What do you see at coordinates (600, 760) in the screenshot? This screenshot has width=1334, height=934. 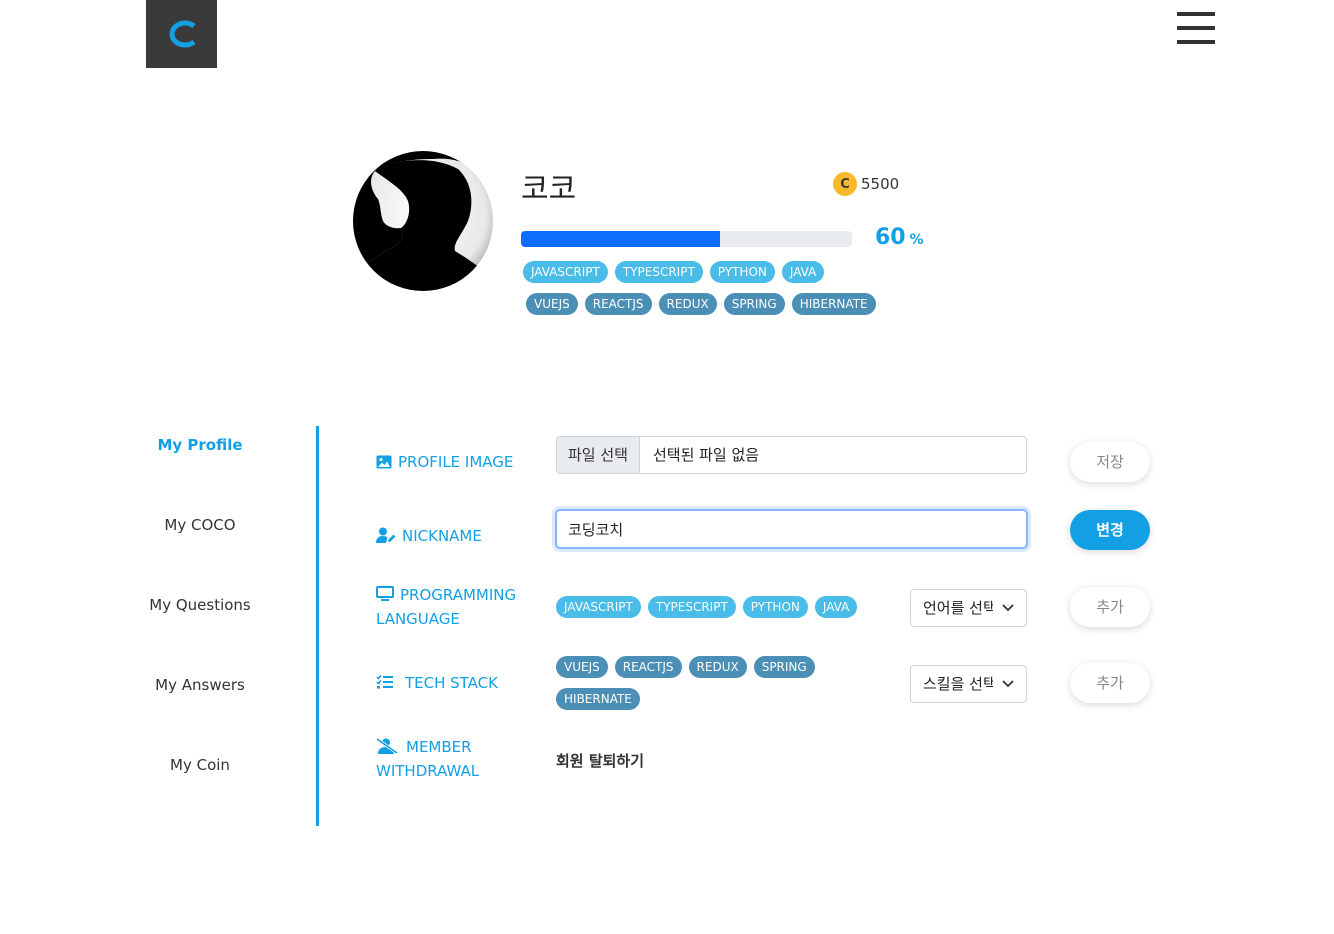 I see `withdraw-link: 회원 탈퇴하기` at bounding box center [600, 760].